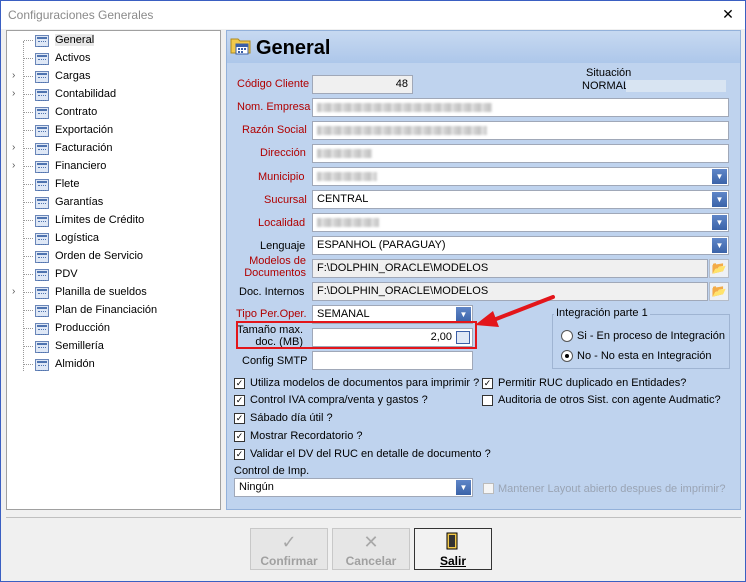 Image resolution: width=746 pixels, height=582 pixels. Describe the element at coordinates (371, 549) in the screenshot. I see `cancelar-button: ✕ Cancelar` at that location.